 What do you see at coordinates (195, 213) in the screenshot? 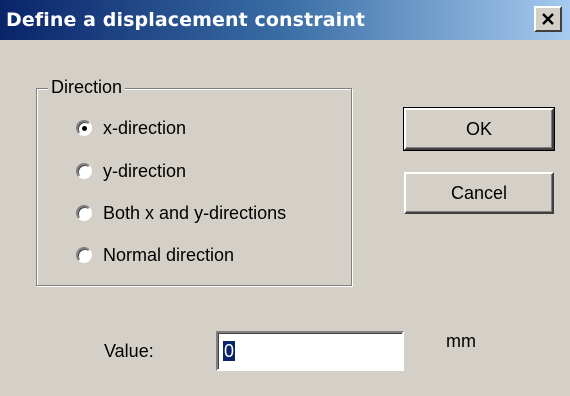
I see `radio-label-both-directions: Both x and y-directions` at bounding box center [195, 213].